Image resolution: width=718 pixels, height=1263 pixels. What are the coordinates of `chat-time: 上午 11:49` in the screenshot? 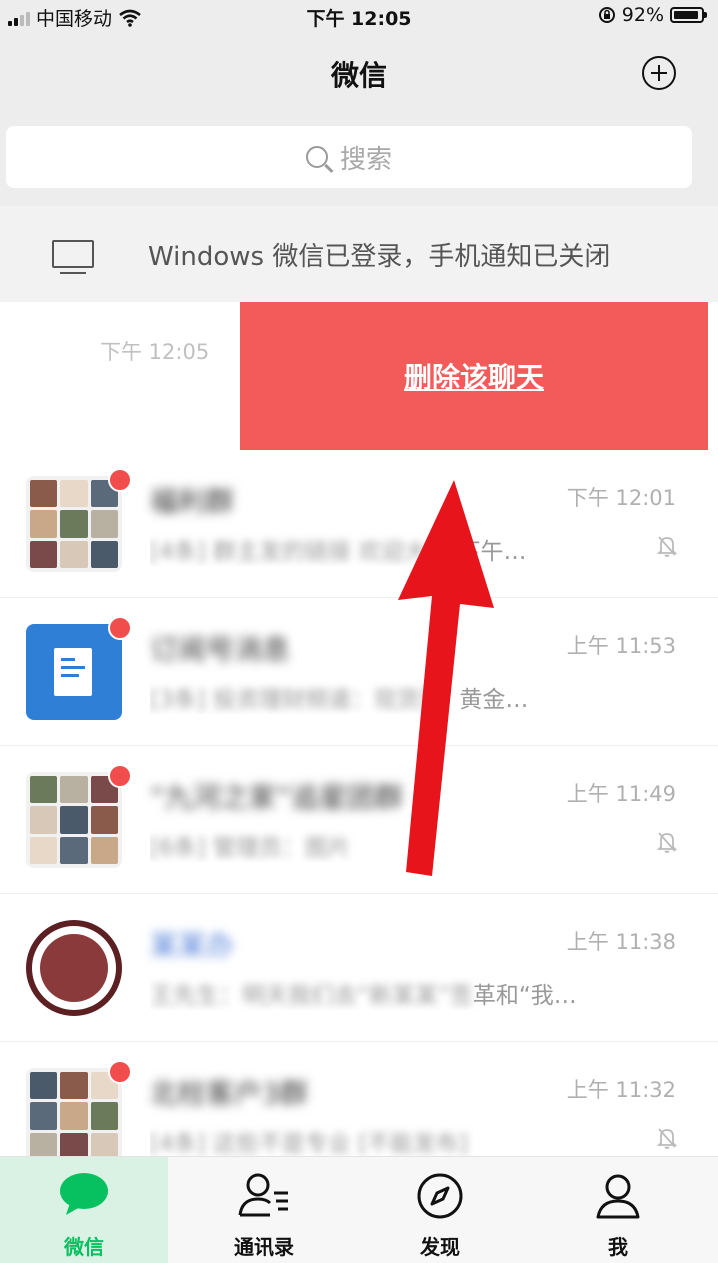 It's located at (621, 794).